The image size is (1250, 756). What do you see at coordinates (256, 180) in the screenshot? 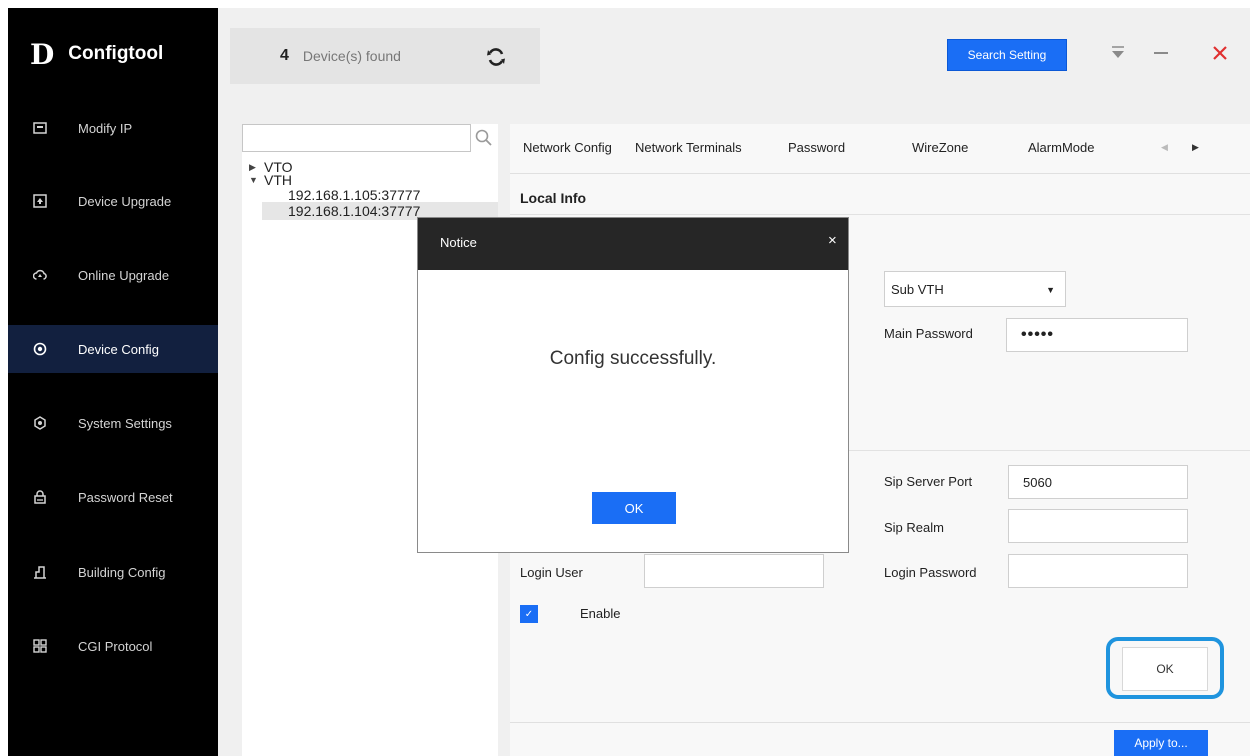
I see `collapse-arrow-icon: ▼` at bounding box center [256, 180].